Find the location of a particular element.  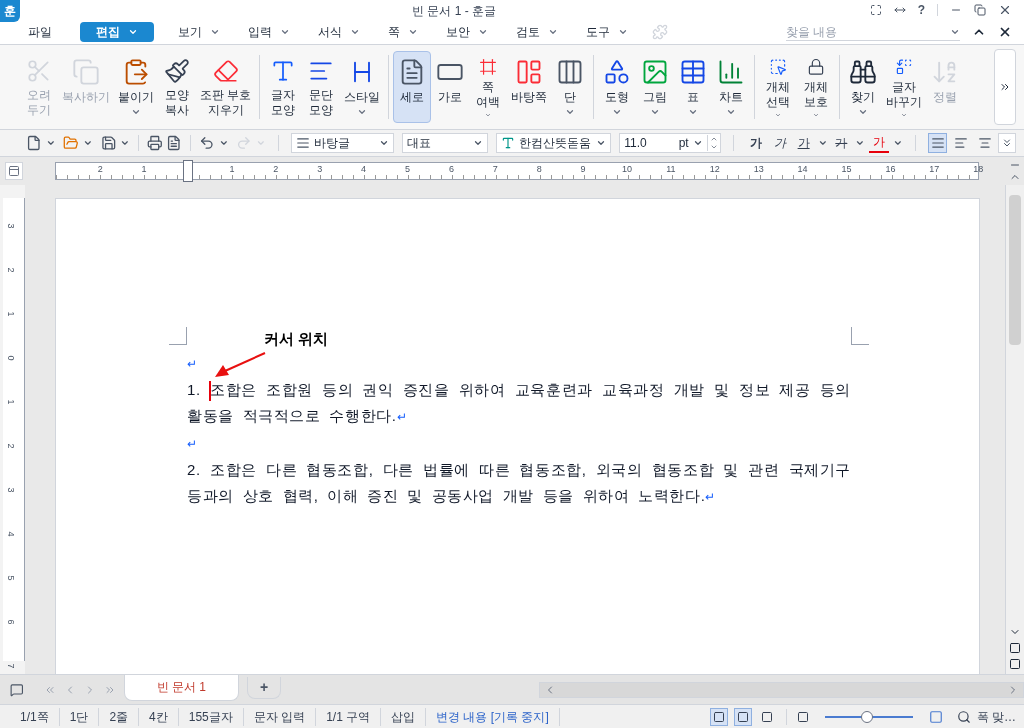

save-icon is located at coordinates (108, 143).